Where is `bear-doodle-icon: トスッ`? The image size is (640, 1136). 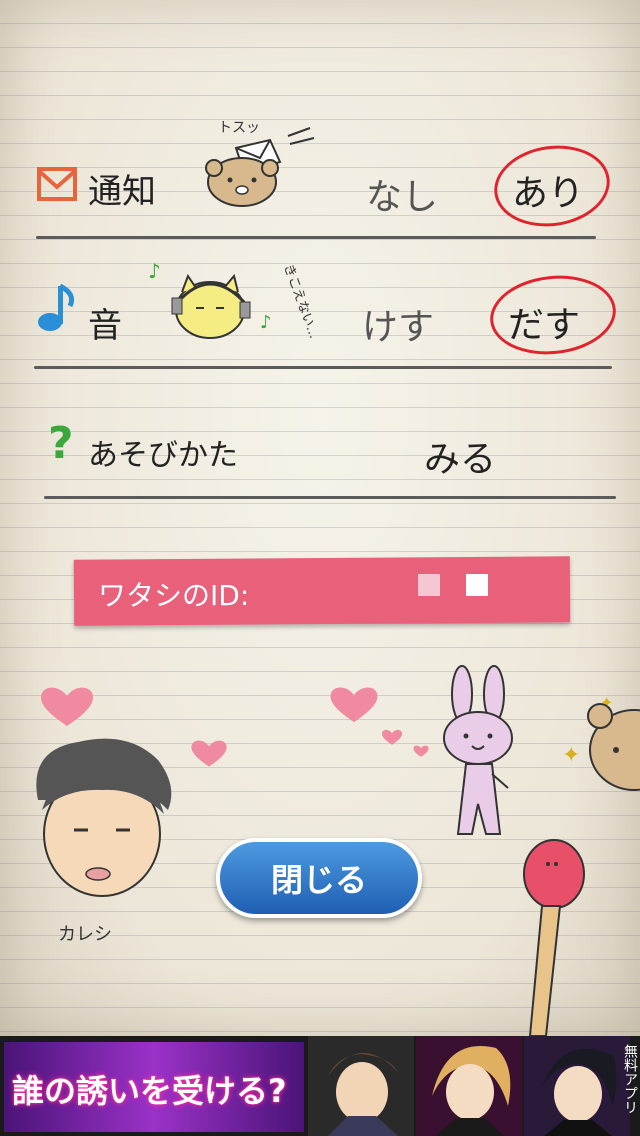
bear-doodle-icon: トスッ is located at coordinates (260, 163).